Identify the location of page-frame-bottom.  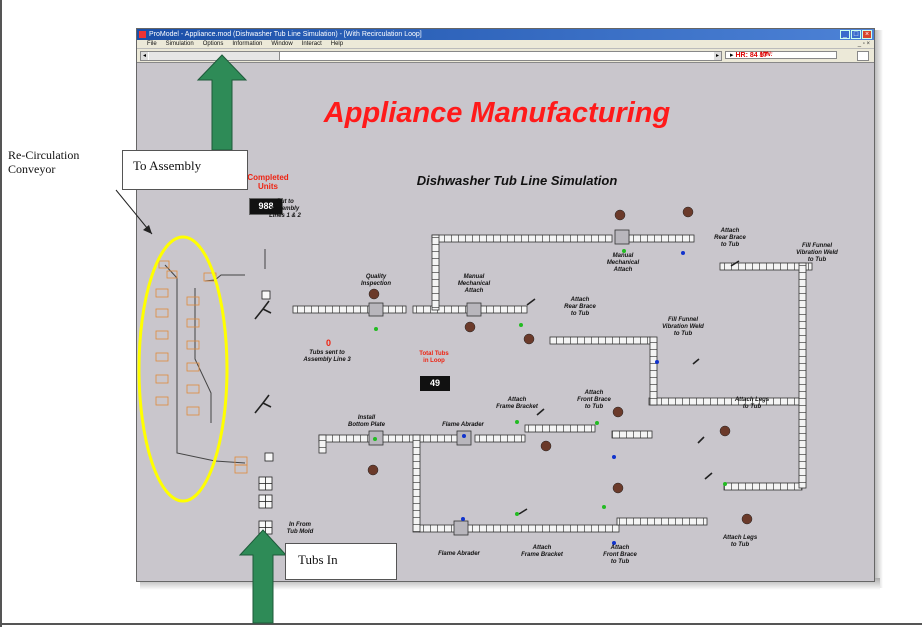
(461, 624).